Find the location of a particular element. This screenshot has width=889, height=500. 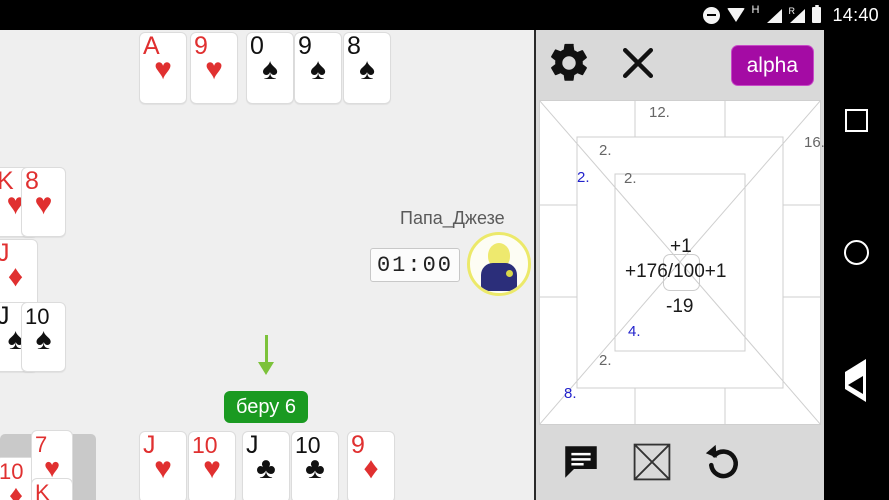

nav-recents-button is located at coordinates (856, 120).